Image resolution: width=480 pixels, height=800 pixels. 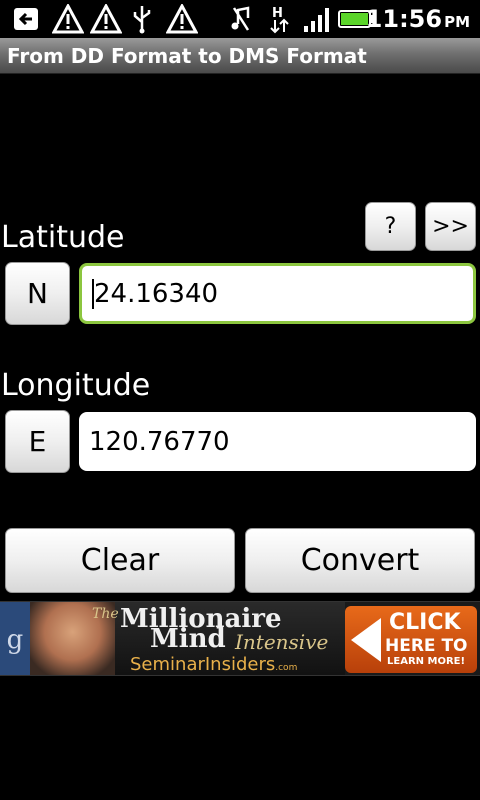 I want to click on status-bar: H 11:56 PM, so click(x=240, y=19).